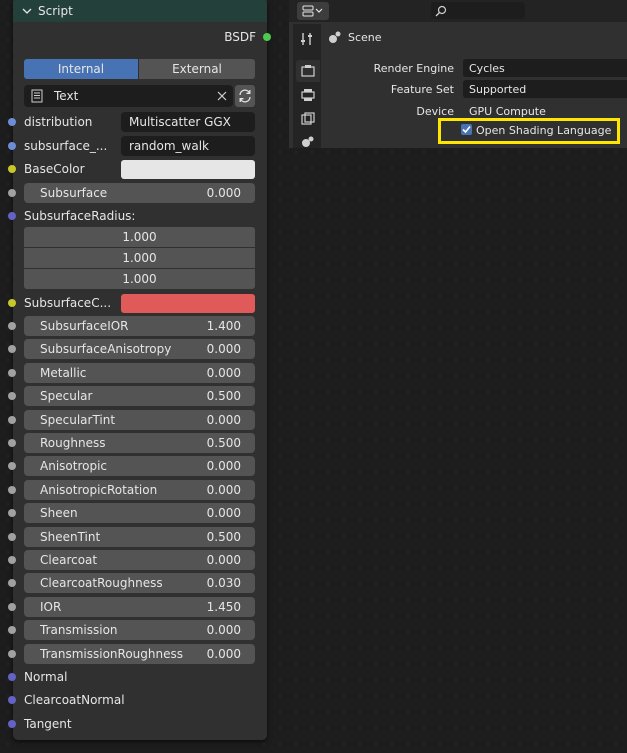 The width and height of the screenshot is (627, 753). Describe the element at coordinates (12, 349) in the screenshot. I see `input-socket-subsurfaceanisotropy` at that location.